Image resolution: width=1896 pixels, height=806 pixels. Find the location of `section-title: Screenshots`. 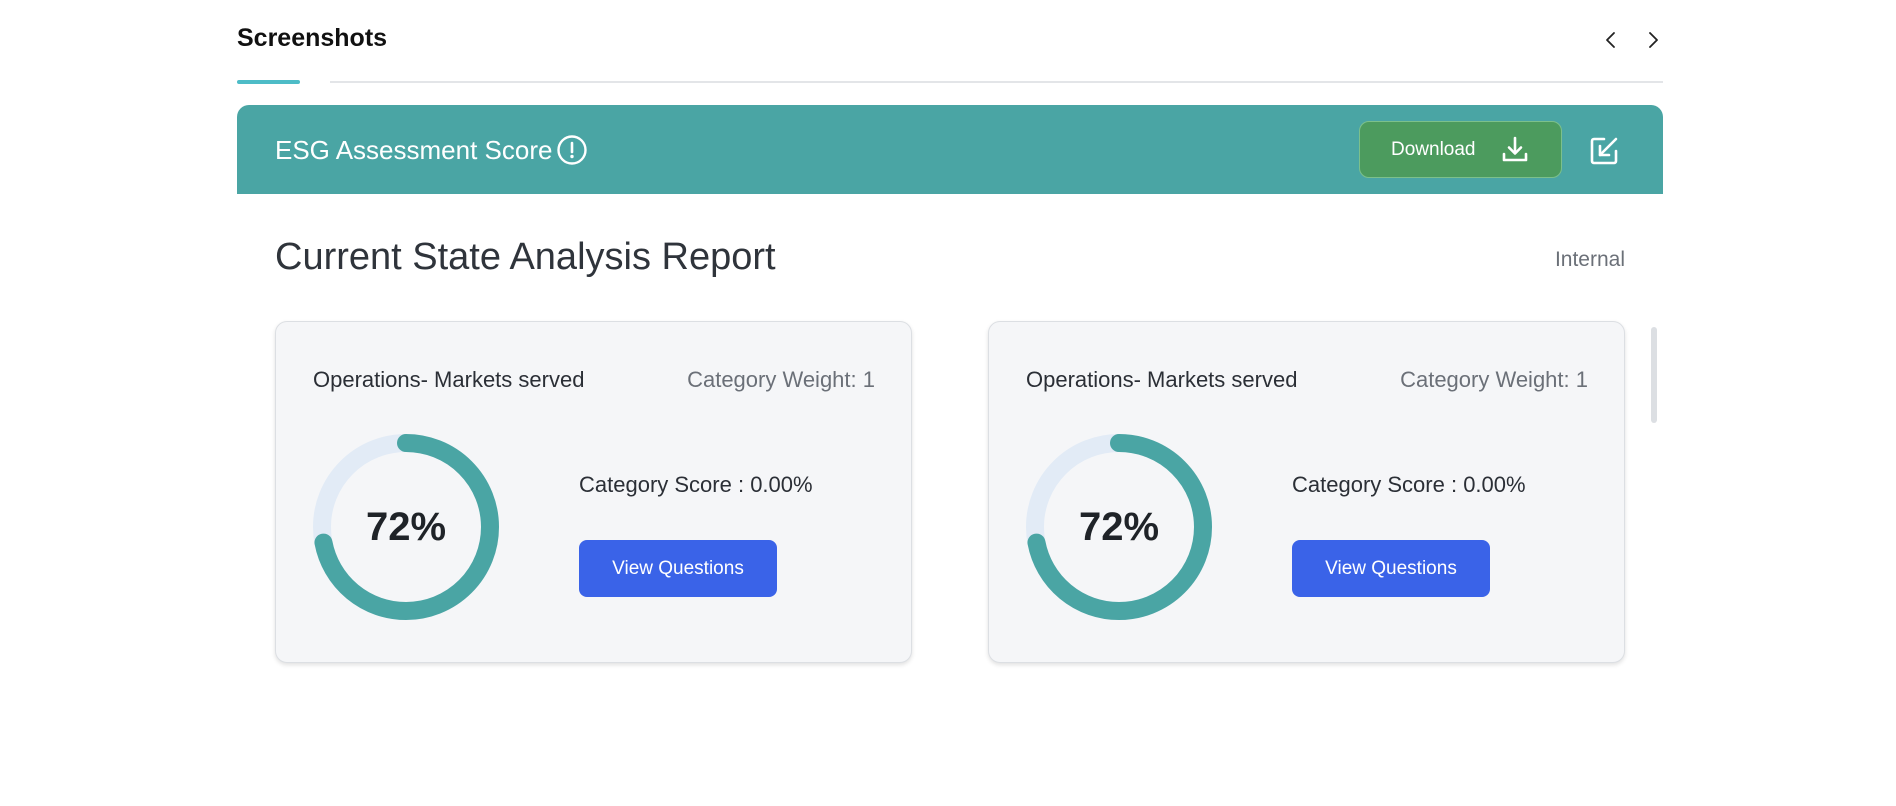

section-title: Screenshots is located at coordinates (312, 38).